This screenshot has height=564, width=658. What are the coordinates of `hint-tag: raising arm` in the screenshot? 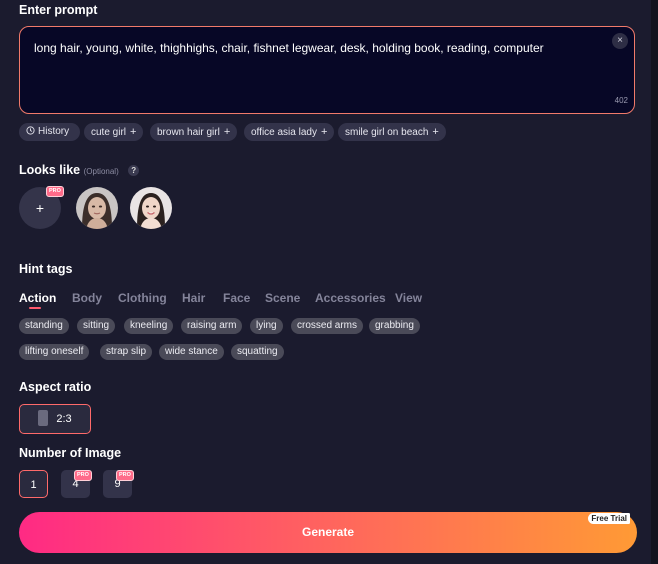 It's located at (212, 326).